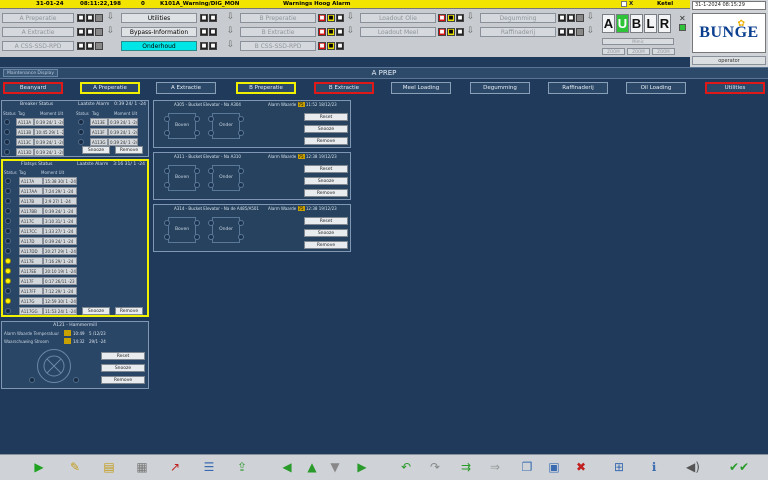 This screenshot has height=480, width=768. What do you see at coordinates (33, 152) in the screenshot?
I see `table-row: A113D 0:39 24/ 1 -24` at bounding box center [33, 152].